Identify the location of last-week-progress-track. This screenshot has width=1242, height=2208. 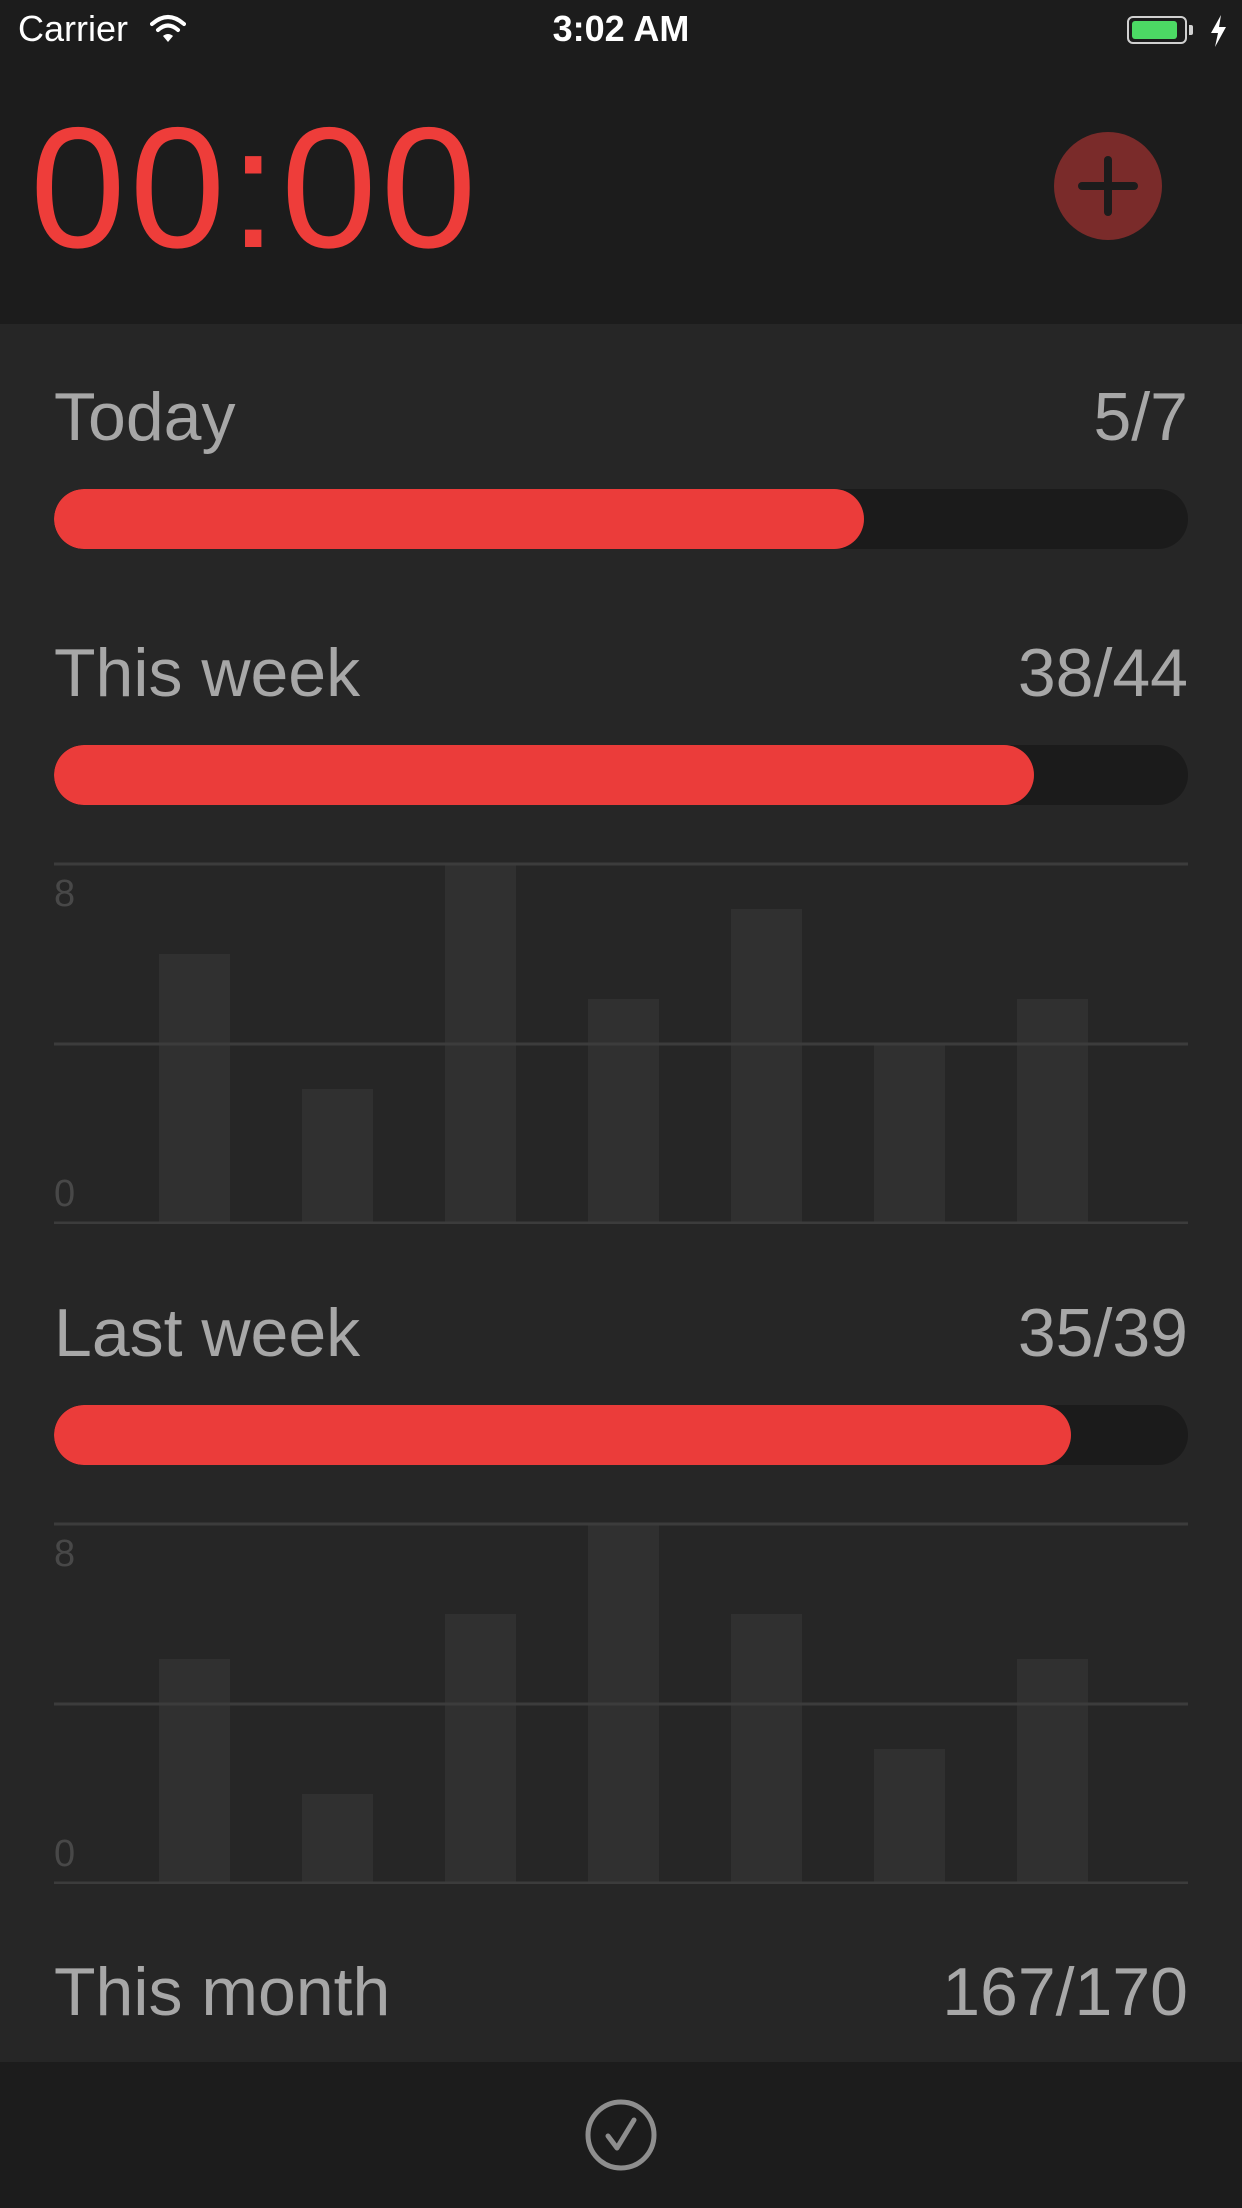
(621, 1435).